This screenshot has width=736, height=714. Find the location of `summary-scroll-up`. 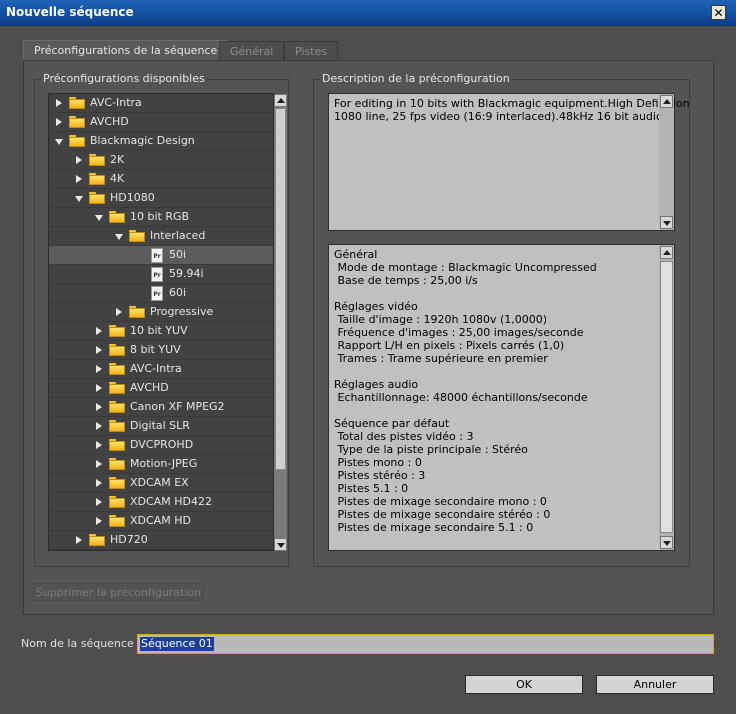

summary-scroll-up is located at coordinates (666, 101).